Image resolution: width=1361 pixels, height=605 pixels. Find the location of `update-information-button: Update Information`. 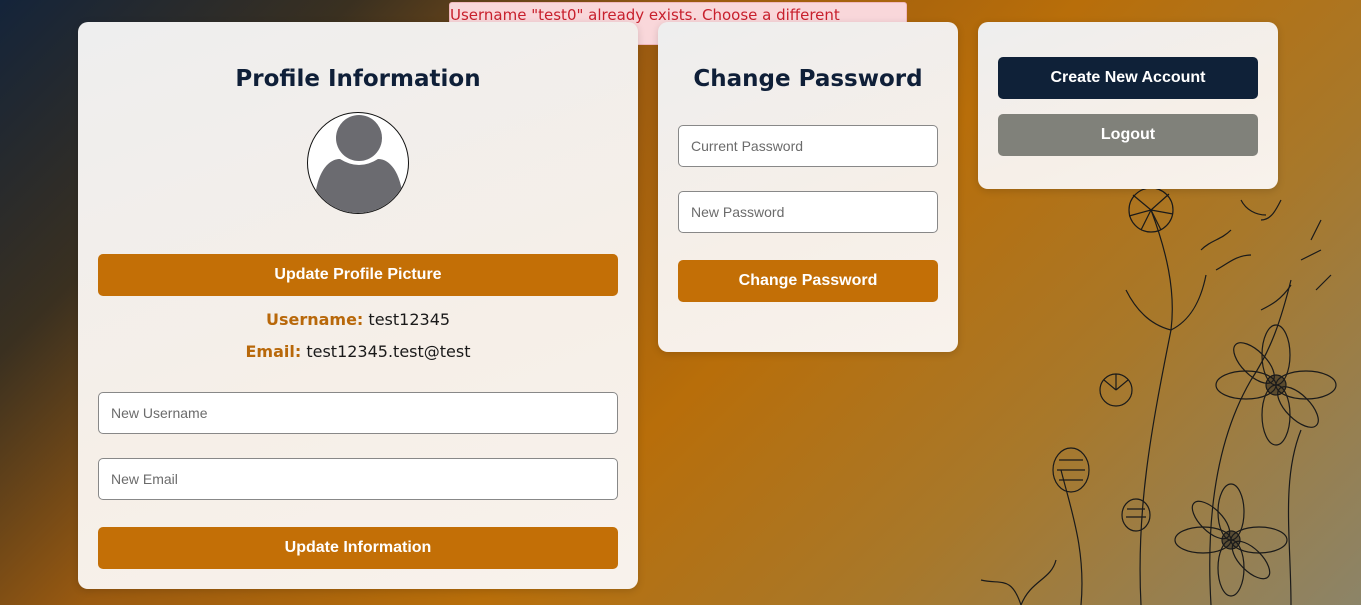

update-information-button: Update Information is located at coordinates (358, 548).